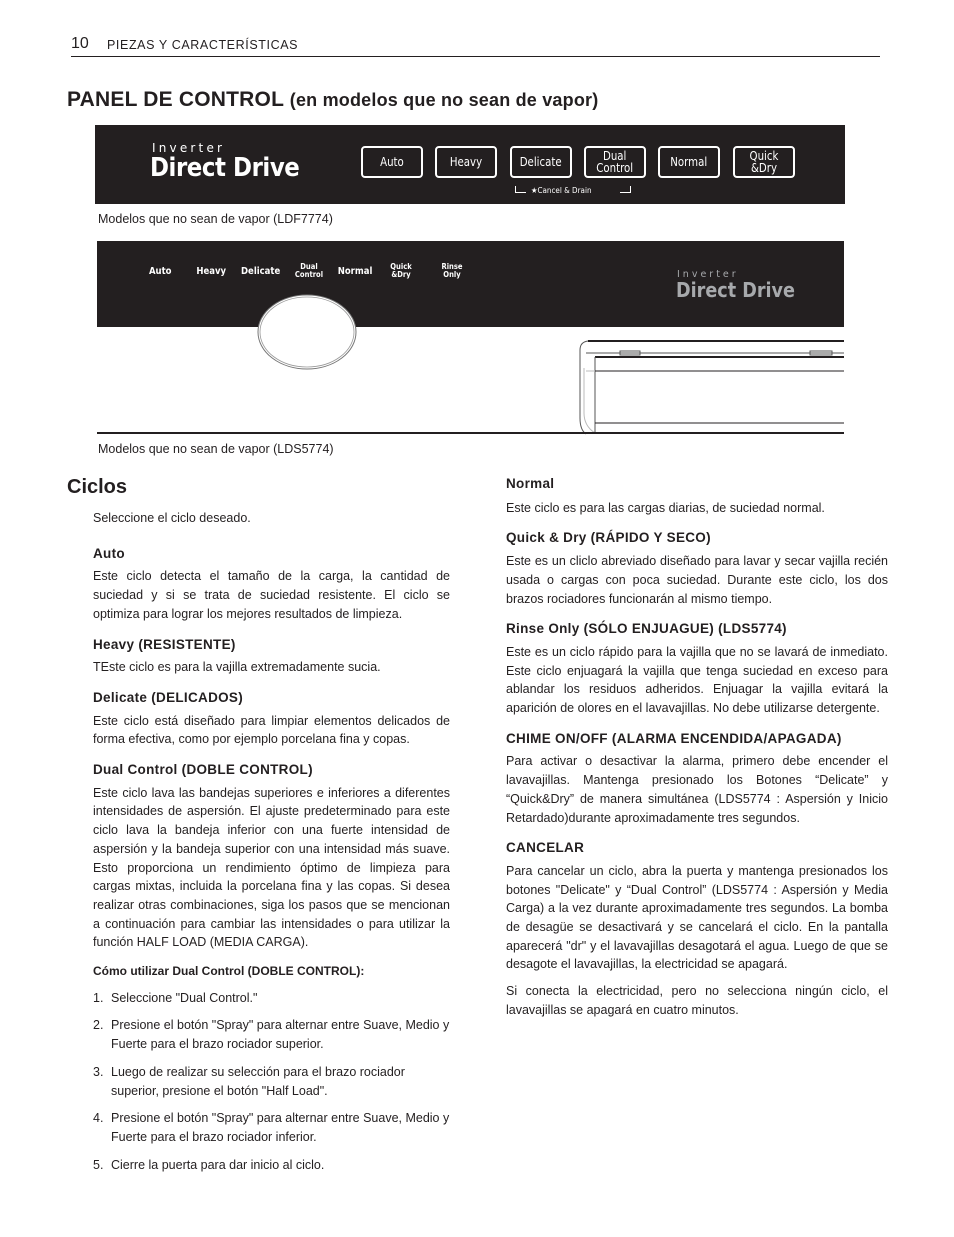 The image size is (954, 1237). I want to click on step-number: 4., so click(98, 1118).